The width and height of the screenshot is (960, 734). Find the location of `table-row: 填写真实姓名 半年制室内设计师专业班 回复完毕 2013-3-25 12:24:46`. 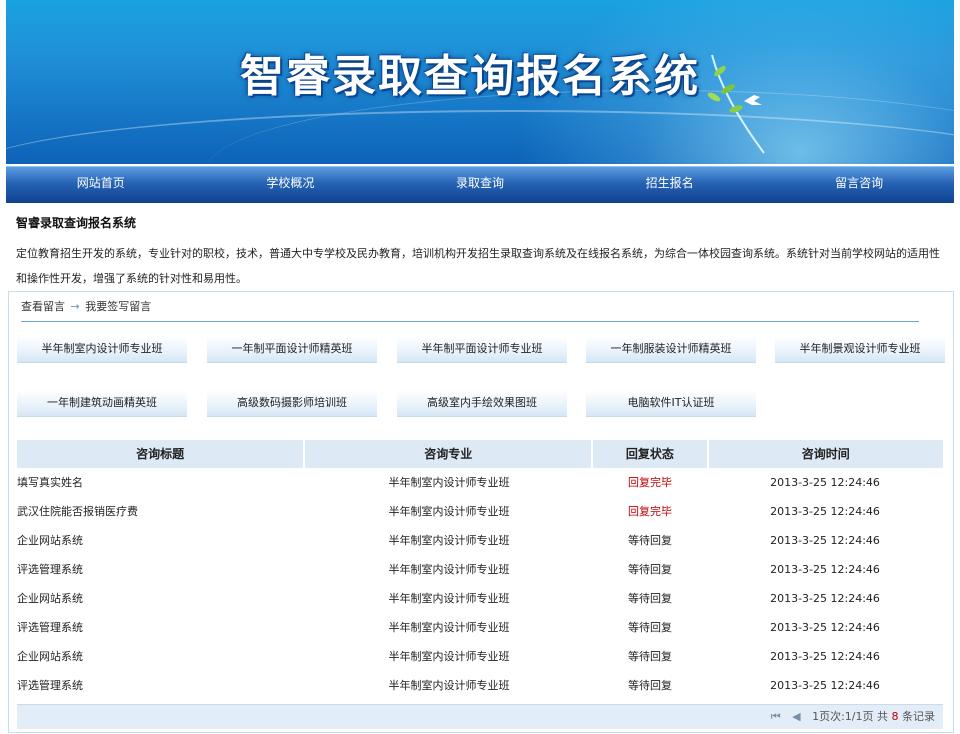

table-row: 填写真实姓名 半年制室内设计师专业班 回复完毕 2013-3-25 12:24:46 is located at coordinates (480, 482).